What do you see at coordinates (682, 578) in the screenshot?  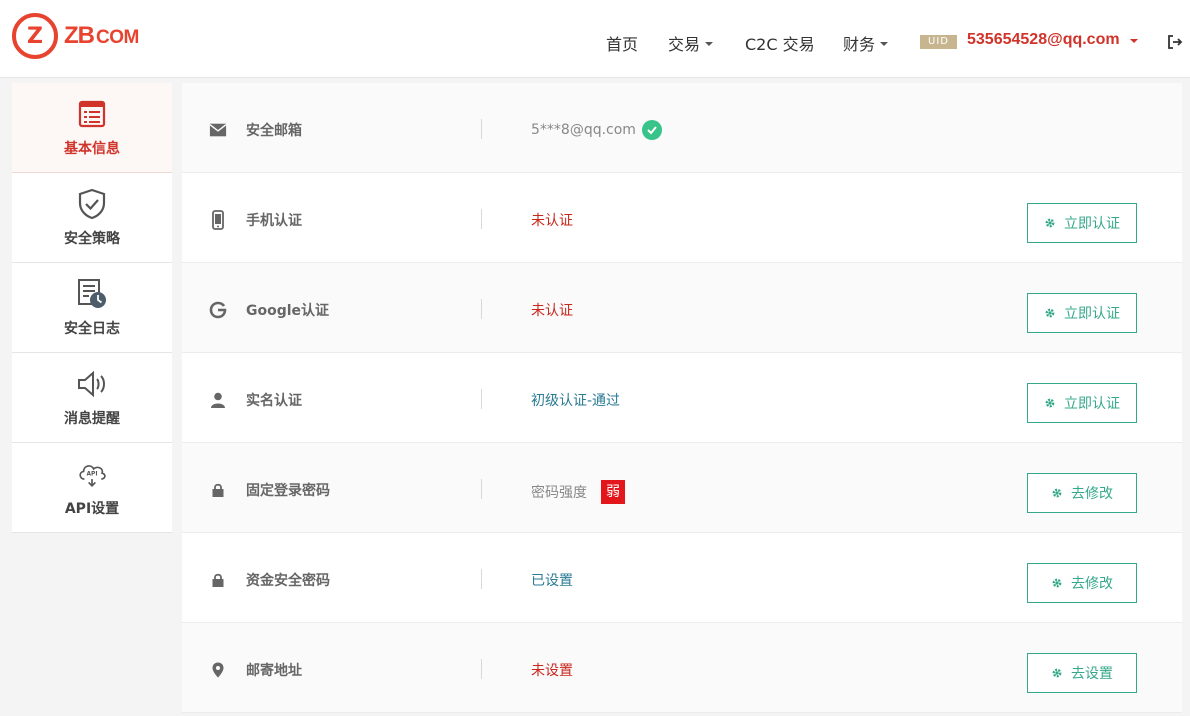 I see `row-fund-password: 资金安全密码 已设置 去修改` at bounding box center [682, 578].